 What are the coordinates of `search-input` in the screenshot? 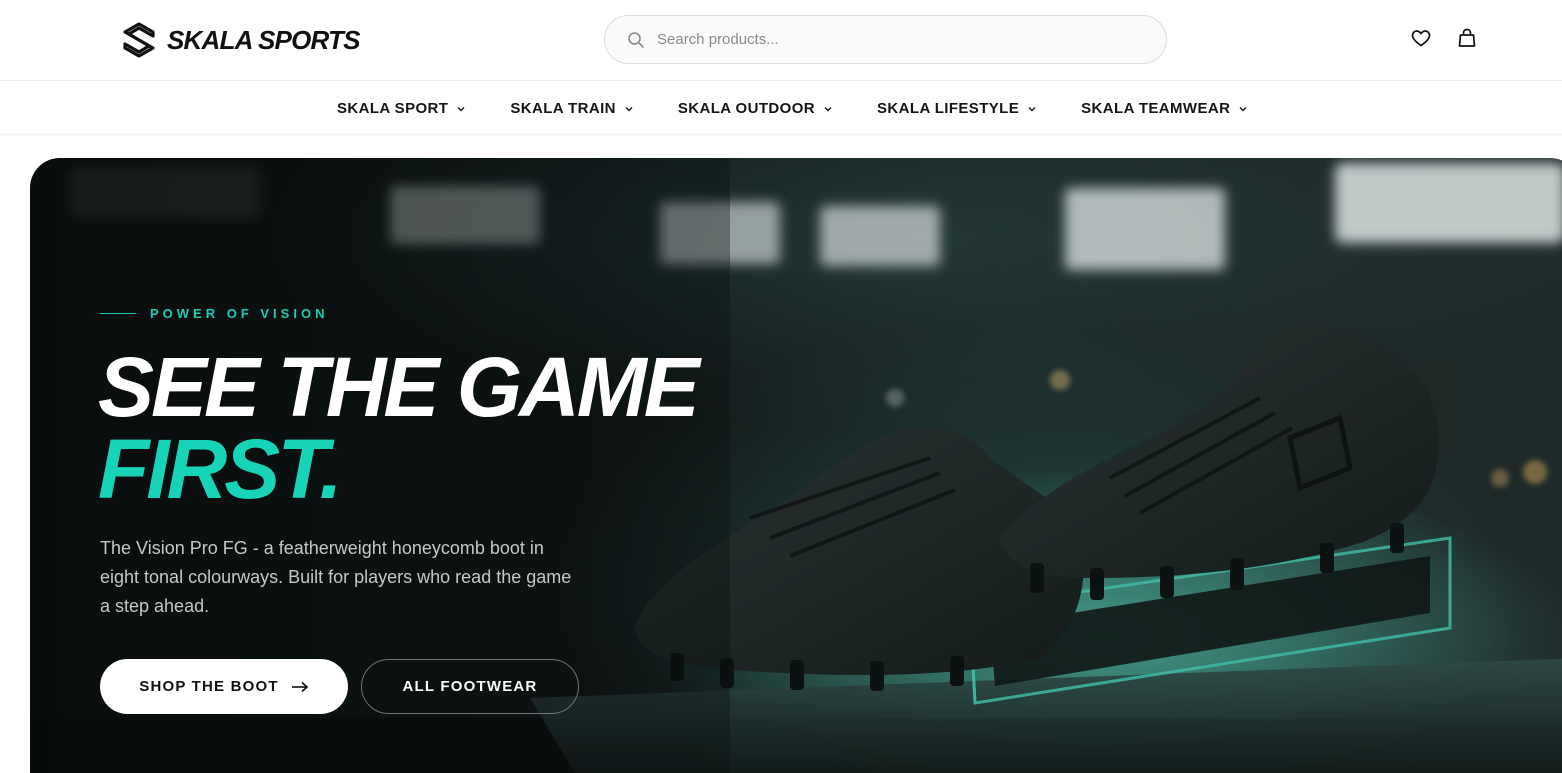 It's located at (887, 39).